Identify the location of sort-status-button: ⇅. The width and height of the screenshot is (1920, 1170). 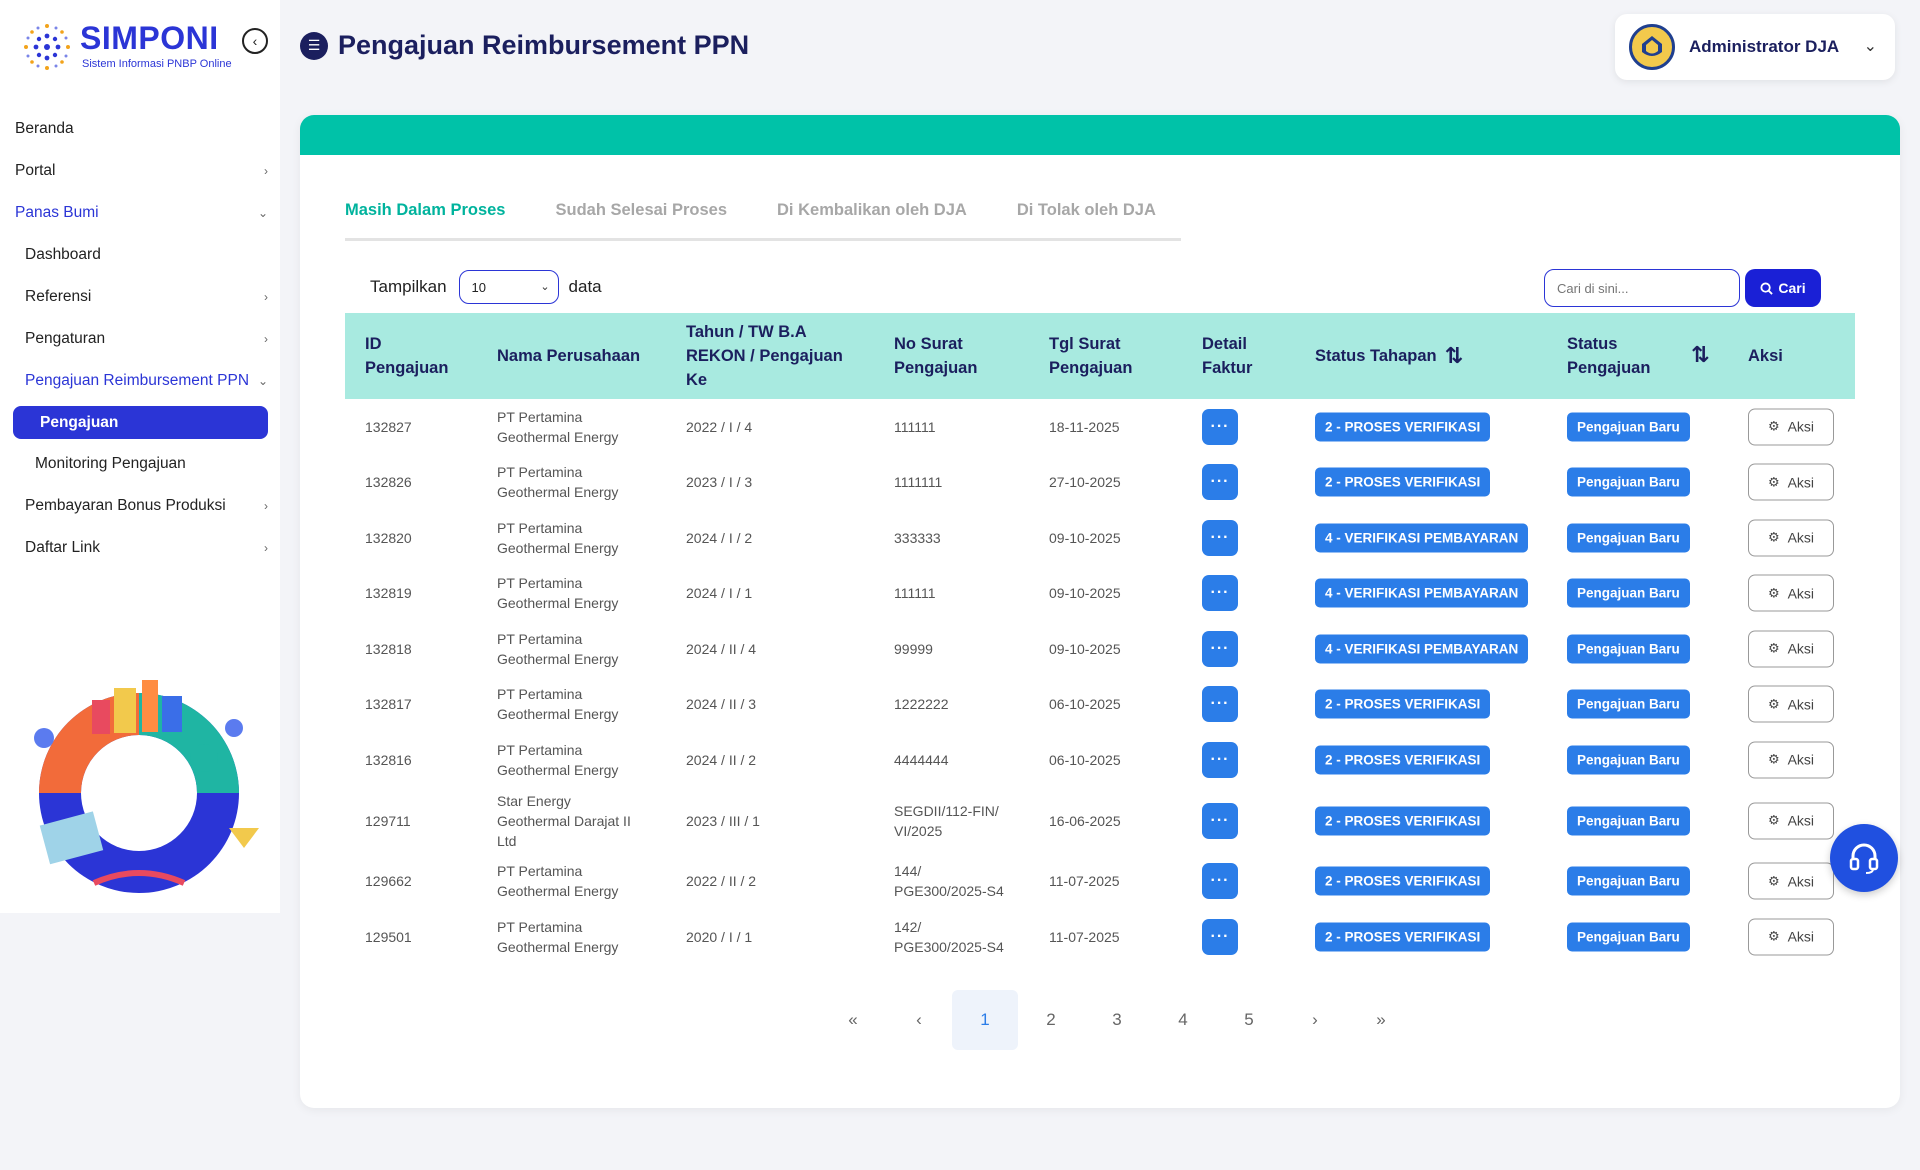
(1696, 356).